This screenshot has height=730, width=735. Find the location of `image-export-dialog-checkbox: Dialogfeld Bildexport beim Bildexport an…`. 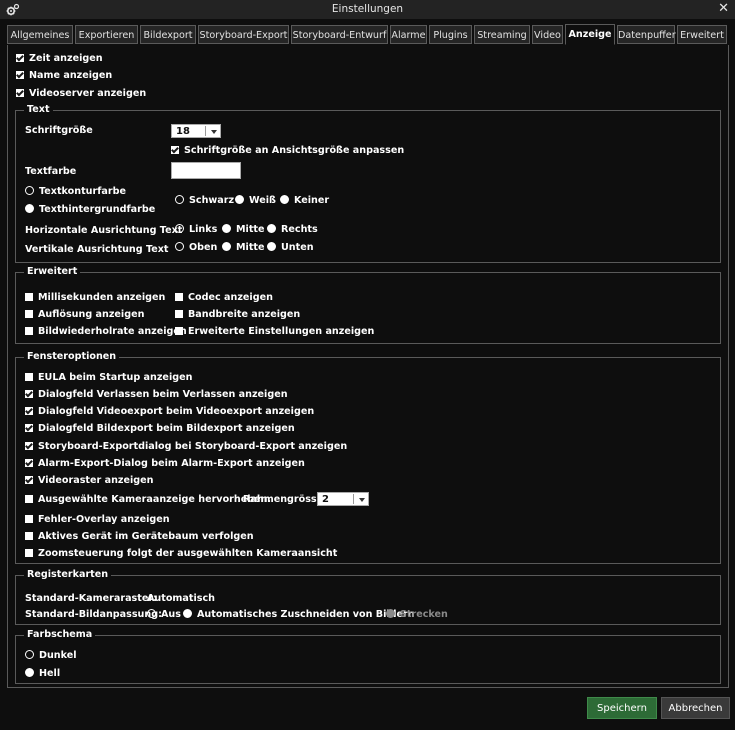

image-export-dialog-checkbox: Dialogfeld Bildexport beim Bildexport an… is located at coordinates (160, 429).